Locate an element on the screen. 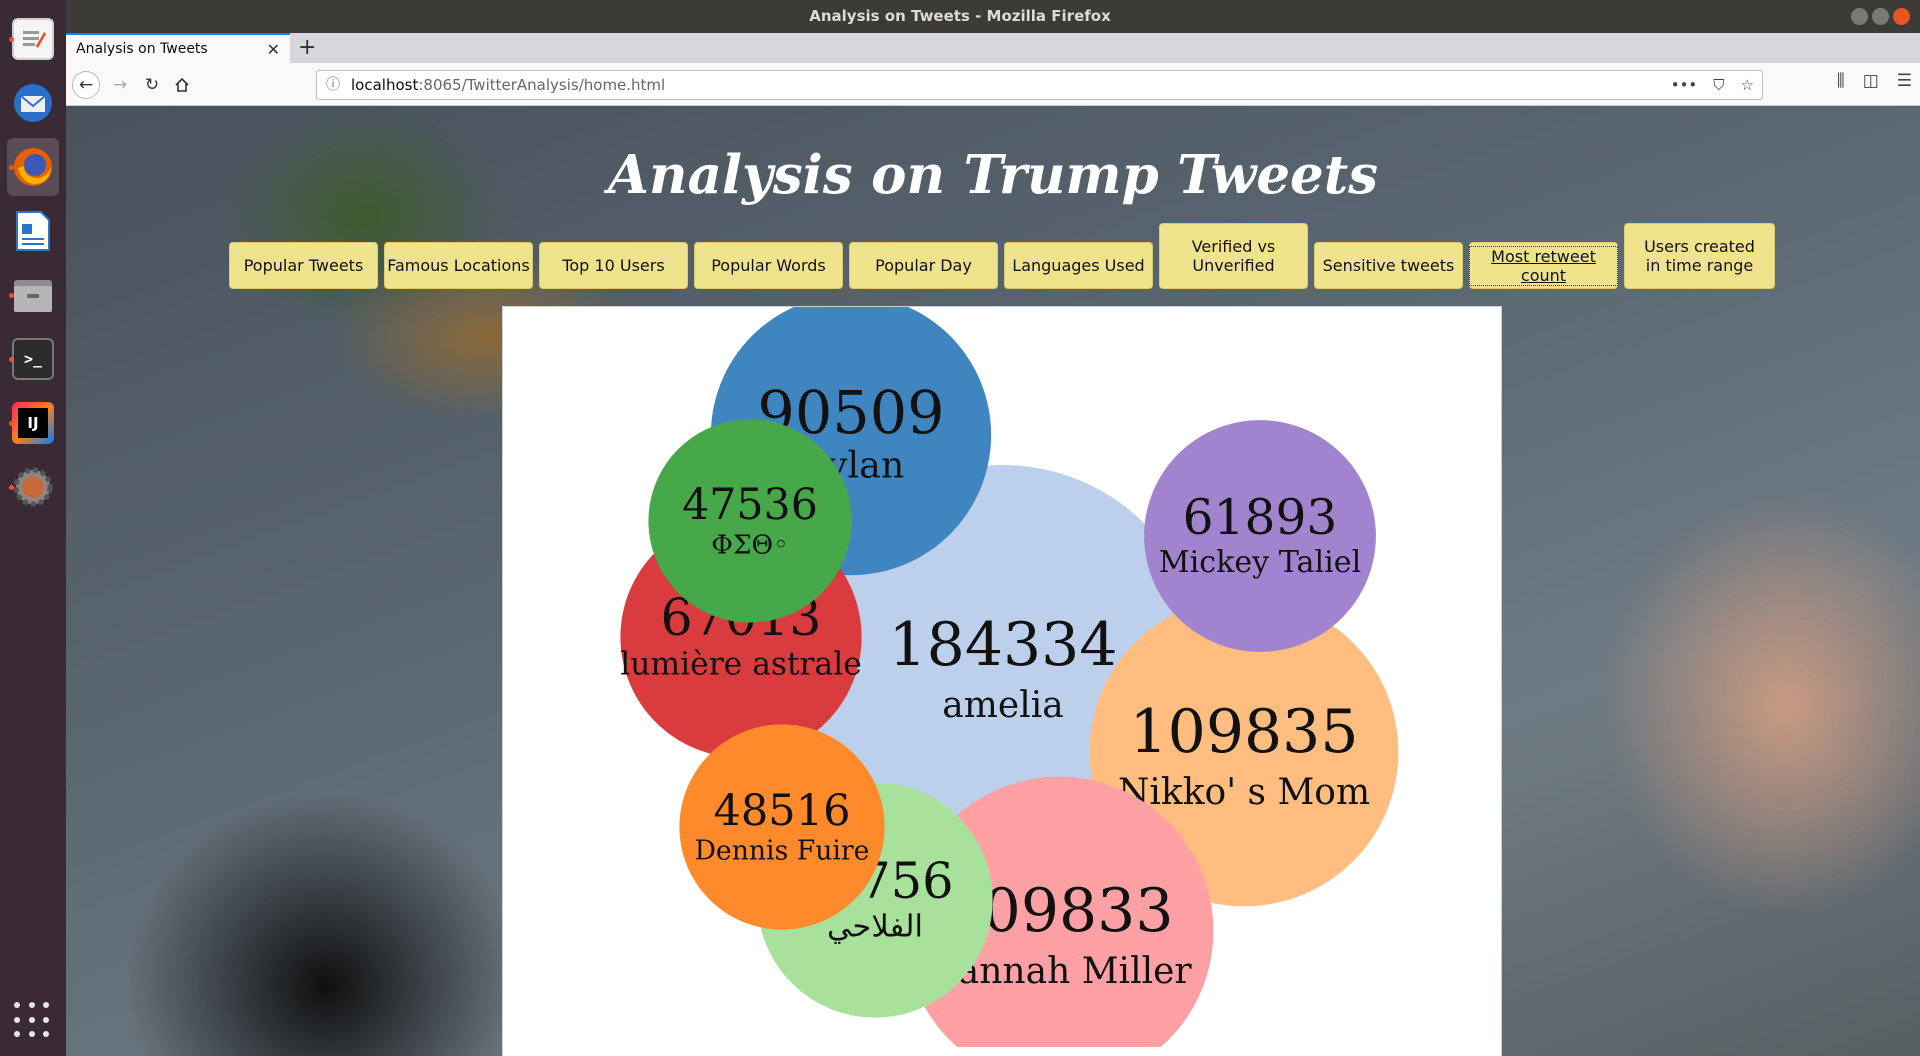 The width and height of the screenshot is (1920, 1056). nav-users-created-in-time-range: Users created in time range is located at coordinates (1699, 256).